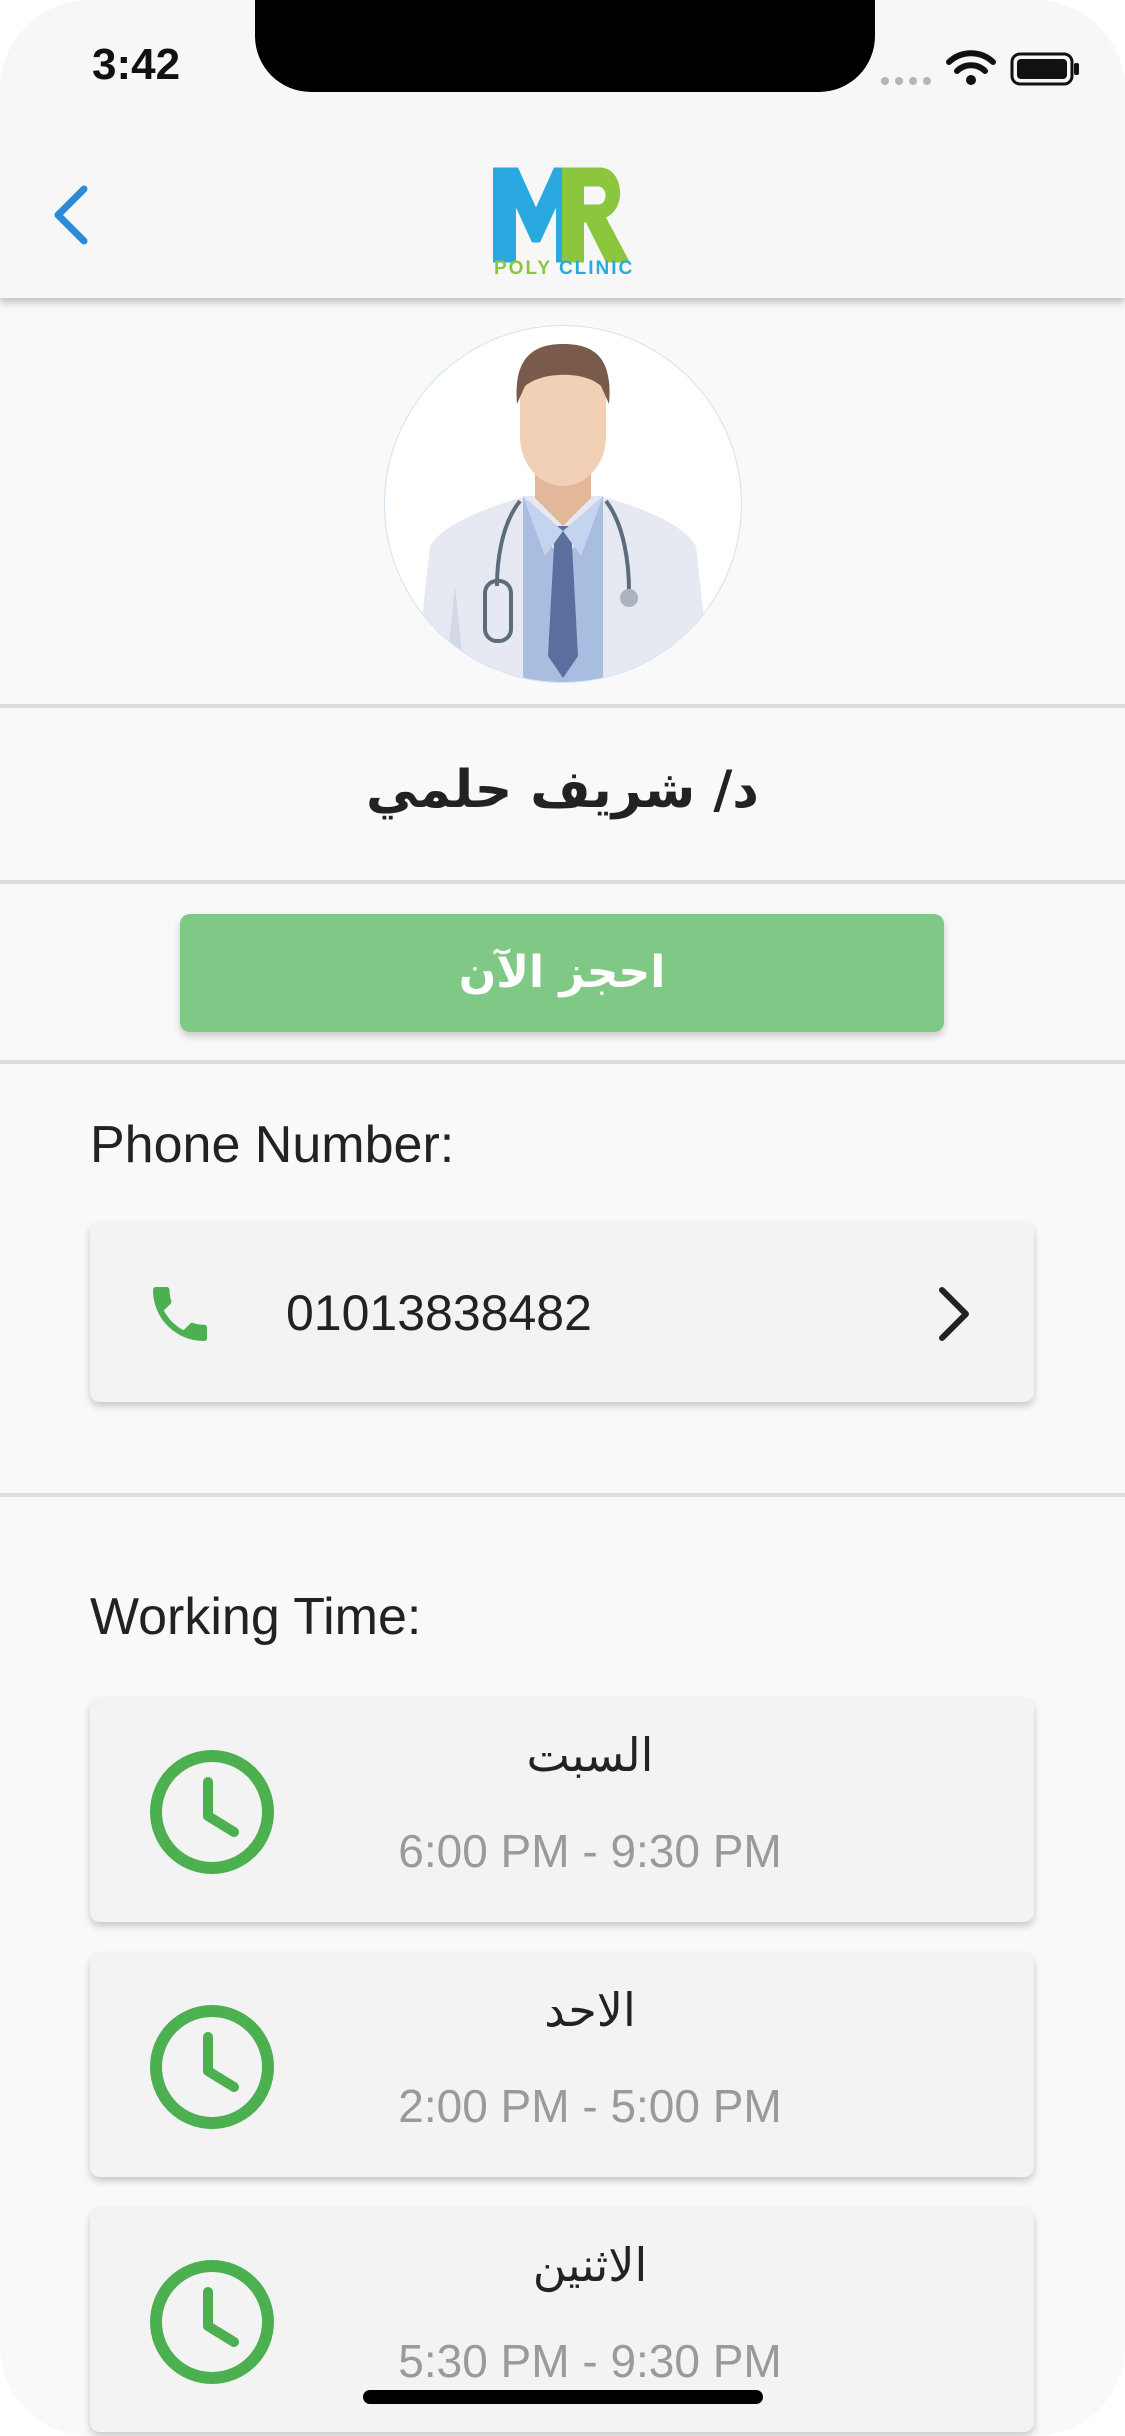 The width and height of the screenshot is (1125, 2436). Describe the element at coordinates (180, 1314) in the screenshot. I see `phone-icon` at that location.